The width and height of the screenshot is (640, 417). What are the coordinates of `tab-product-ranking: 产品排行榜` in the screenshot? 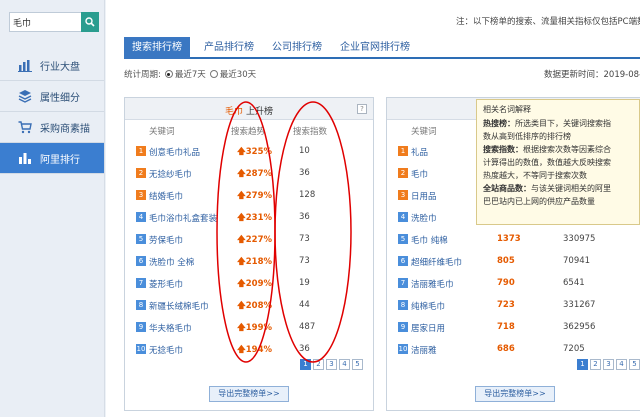 It's located at (229, 48).